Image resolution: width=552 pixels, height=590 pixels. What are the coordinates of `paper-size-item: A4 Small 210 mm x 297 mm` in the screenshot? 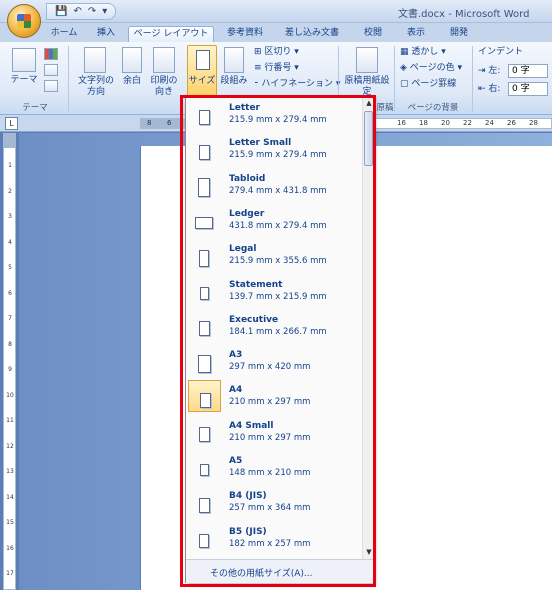 It's located at (274, 433).